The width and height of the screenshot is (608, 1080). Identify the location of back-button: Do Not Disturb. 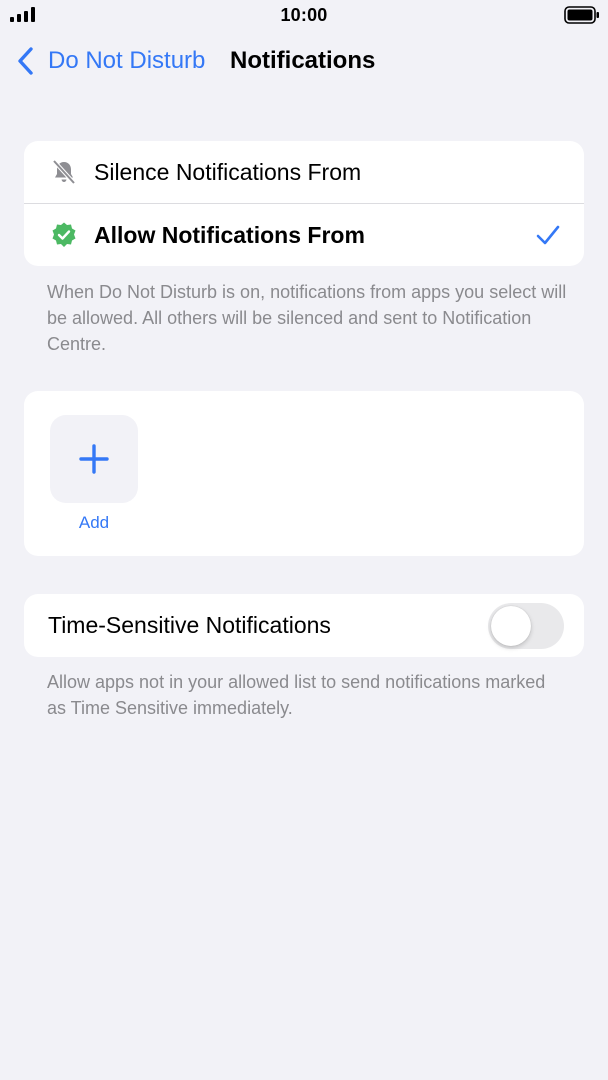
(110, 61).